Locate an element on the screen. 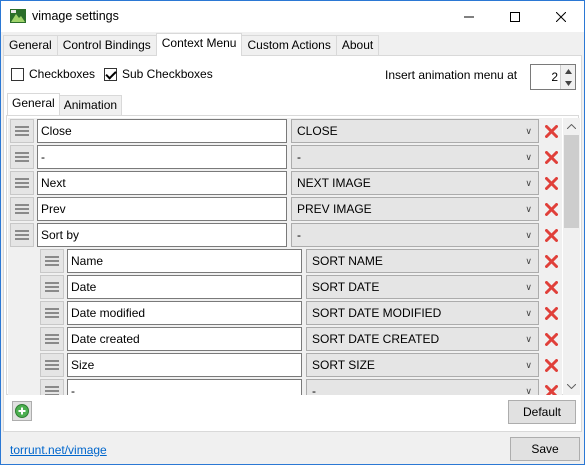 The image size is (585, 465). menu-item-name-input: Date modified is located at coordinates (184, 313).